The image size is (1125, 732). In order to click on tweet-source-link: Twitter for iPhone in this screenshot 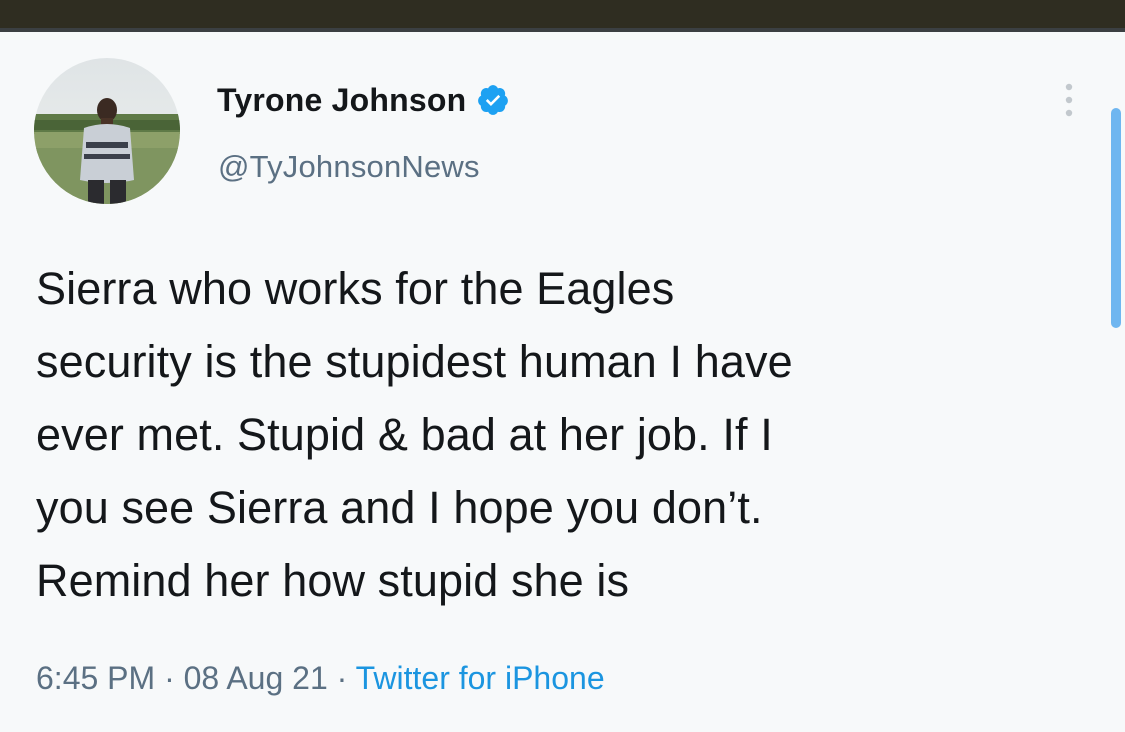, I will do `click(480, 678)`.